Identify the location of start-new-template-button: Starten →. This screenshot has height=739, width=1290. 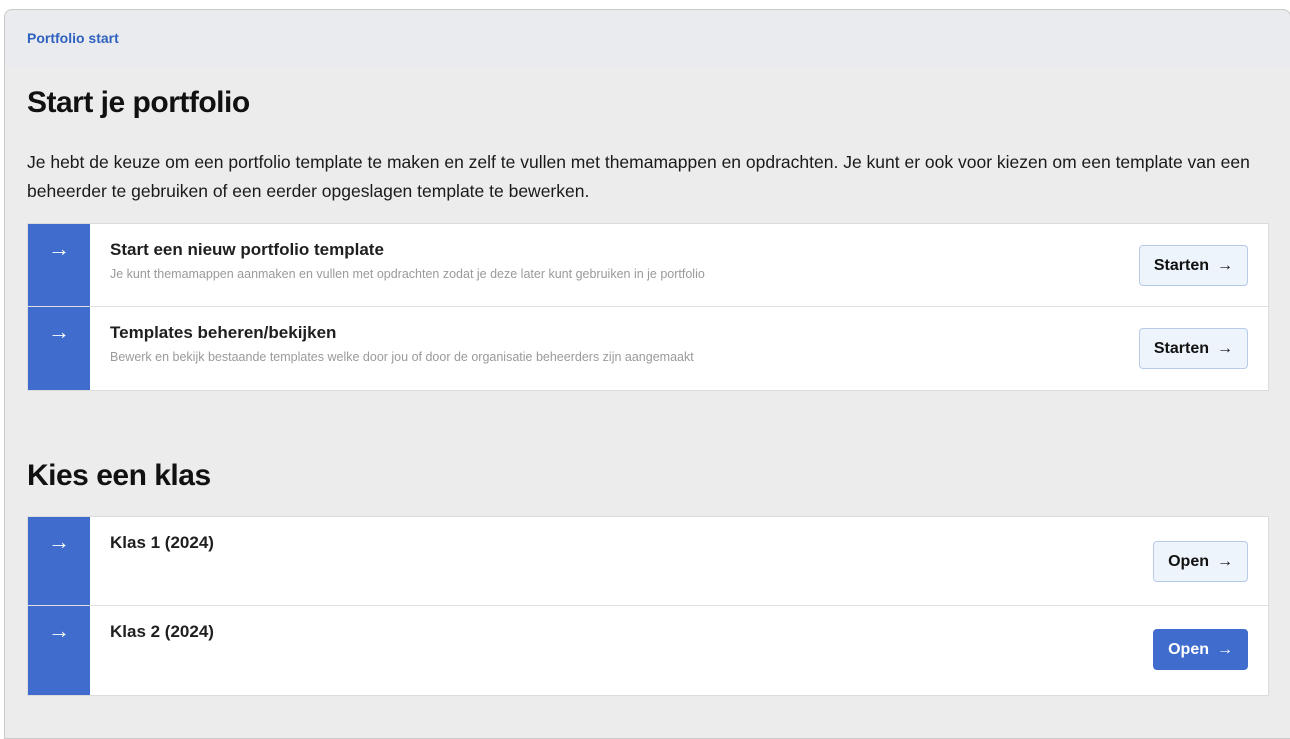
(1193, 265).